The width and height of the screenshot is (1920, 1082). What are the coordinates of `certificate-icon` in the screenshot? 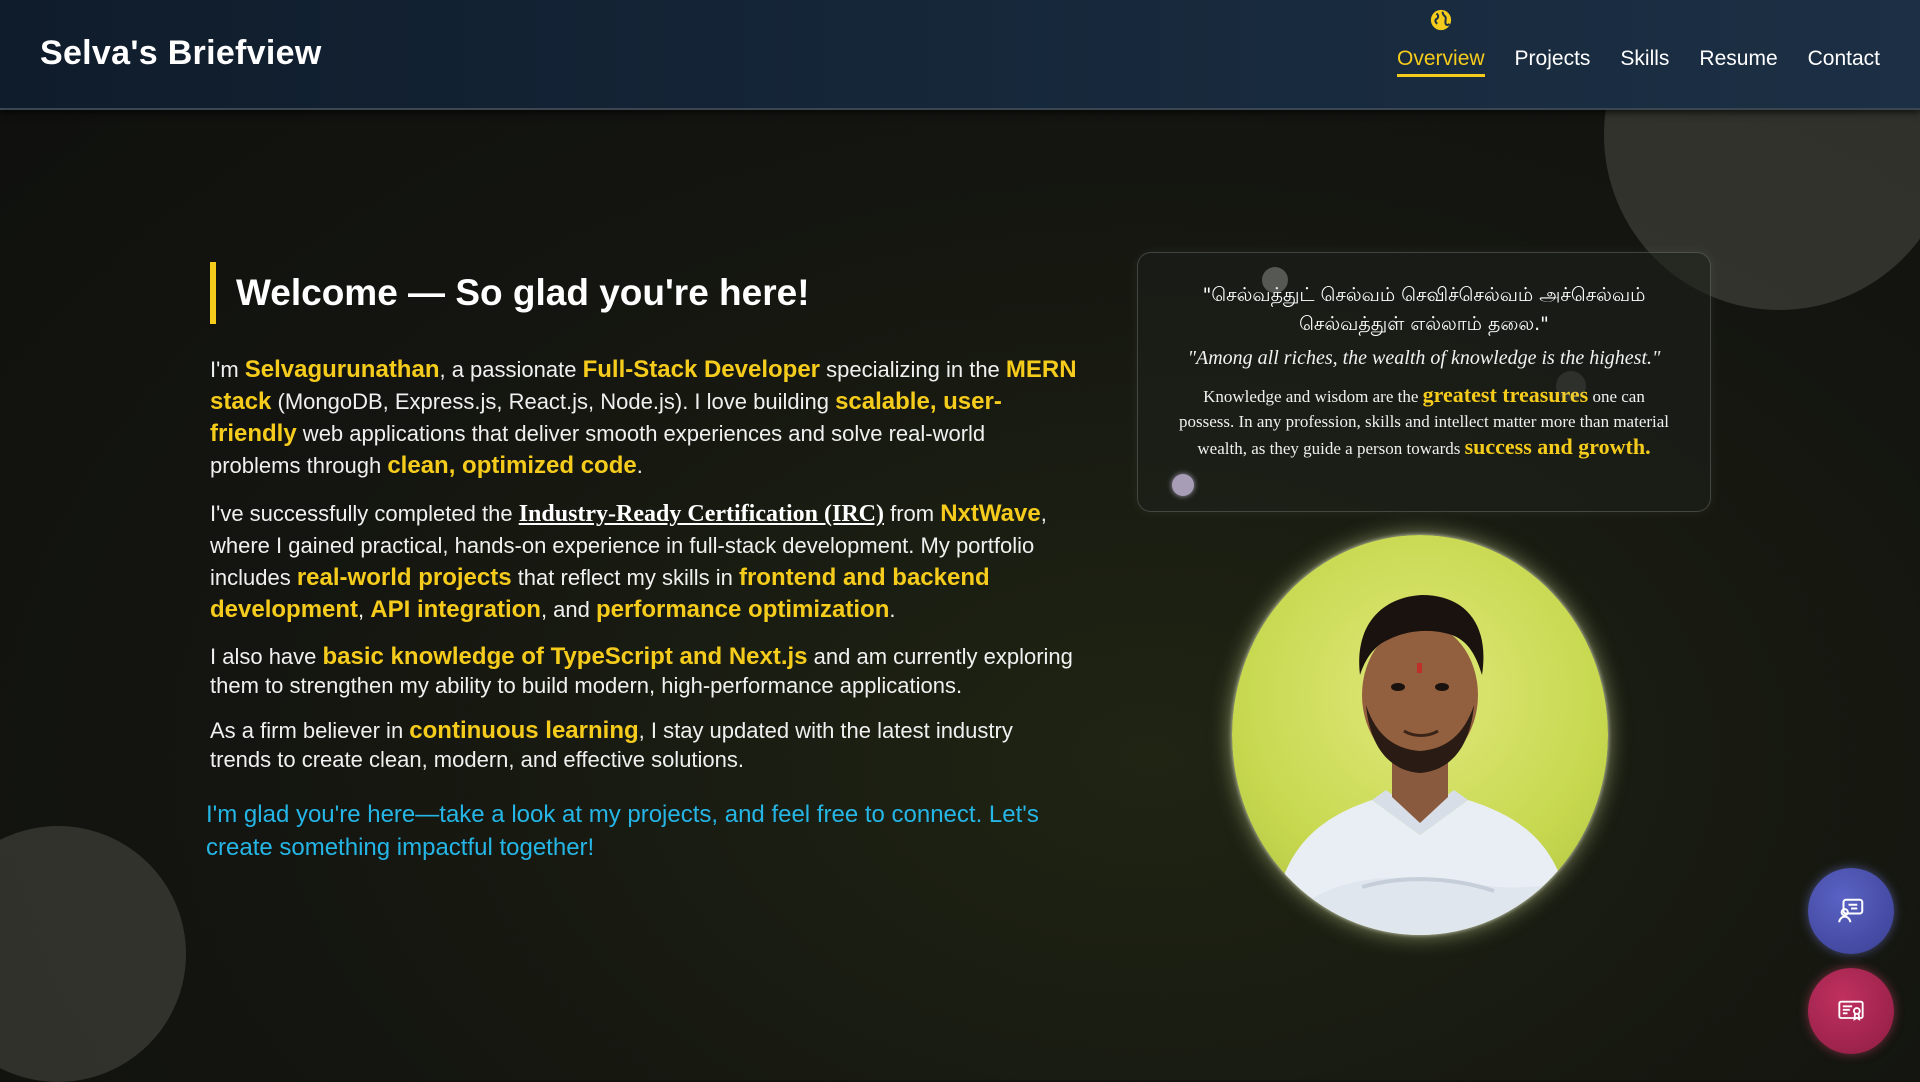 It's located at (1851, 1010).